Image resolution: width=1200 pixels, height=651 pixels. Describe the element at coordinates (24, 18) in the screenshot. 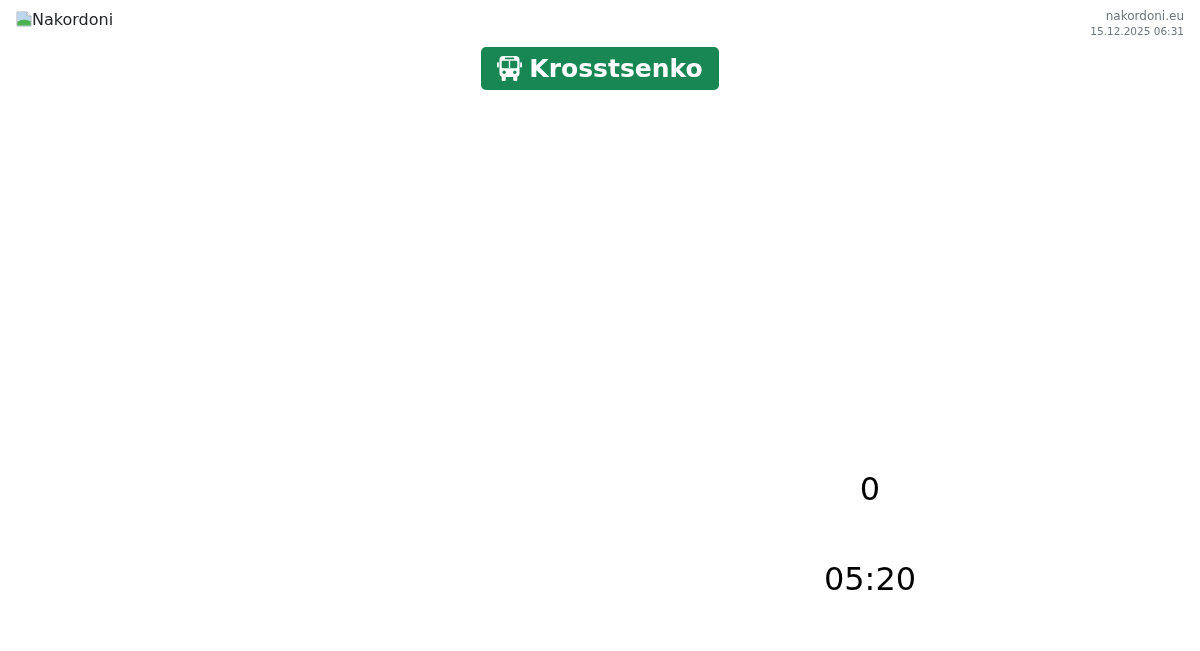

I see `broken-image-icon` at that location.